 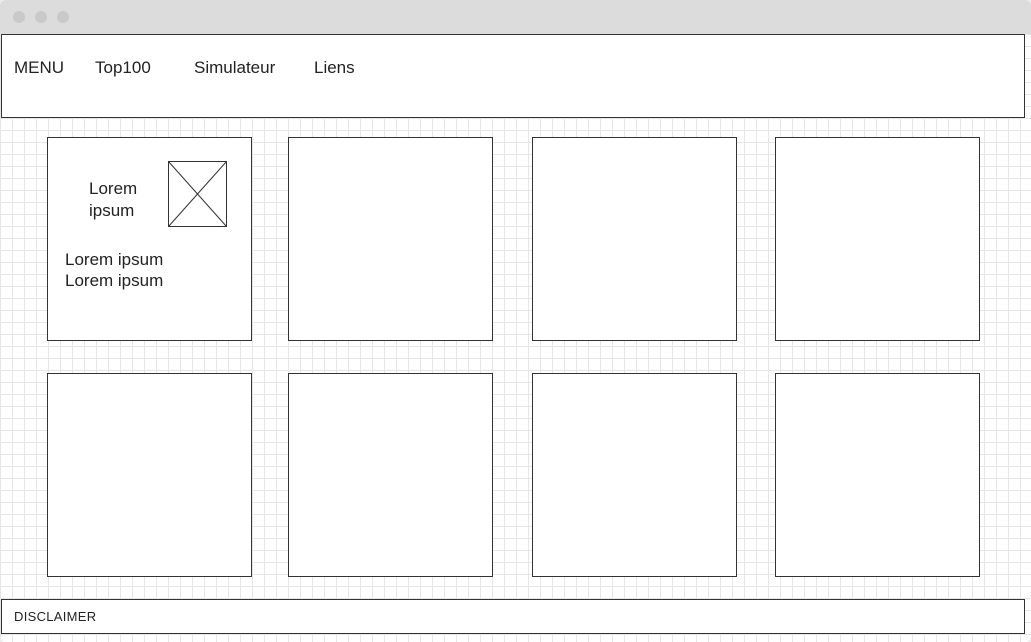 What do you see at coordinates (63, 17) in the screenshot?
I see `maximize-window-dot` at bounding box center [63, 17].